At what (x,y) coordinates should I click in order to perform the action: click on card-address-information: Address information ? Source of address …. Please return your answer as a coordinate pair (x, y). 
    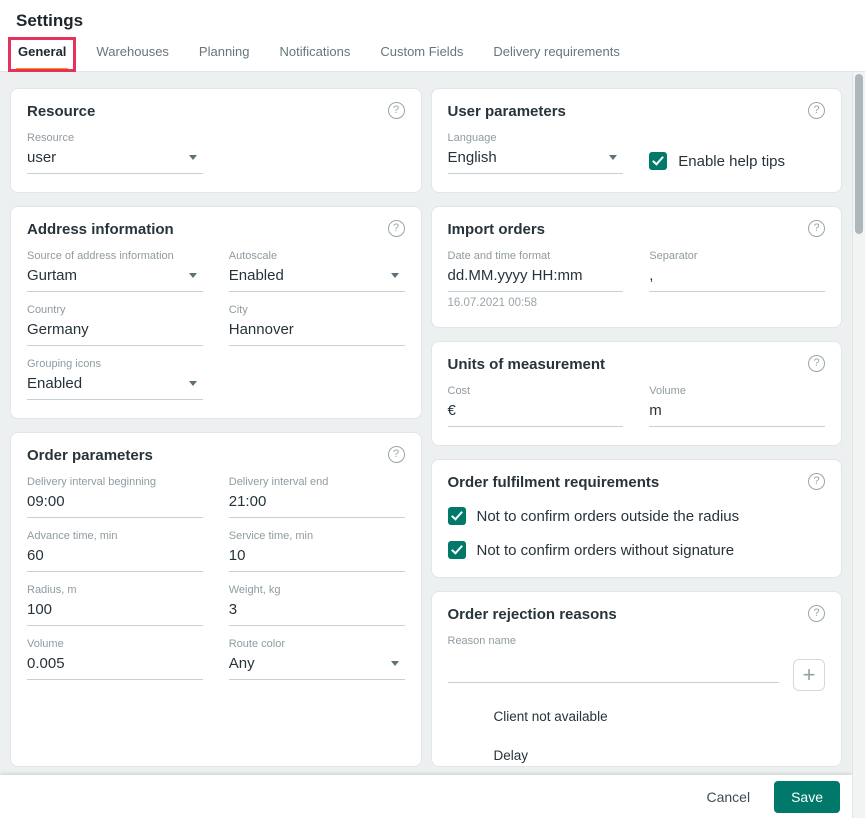
    Looking at the image, I should click on (216, 312).